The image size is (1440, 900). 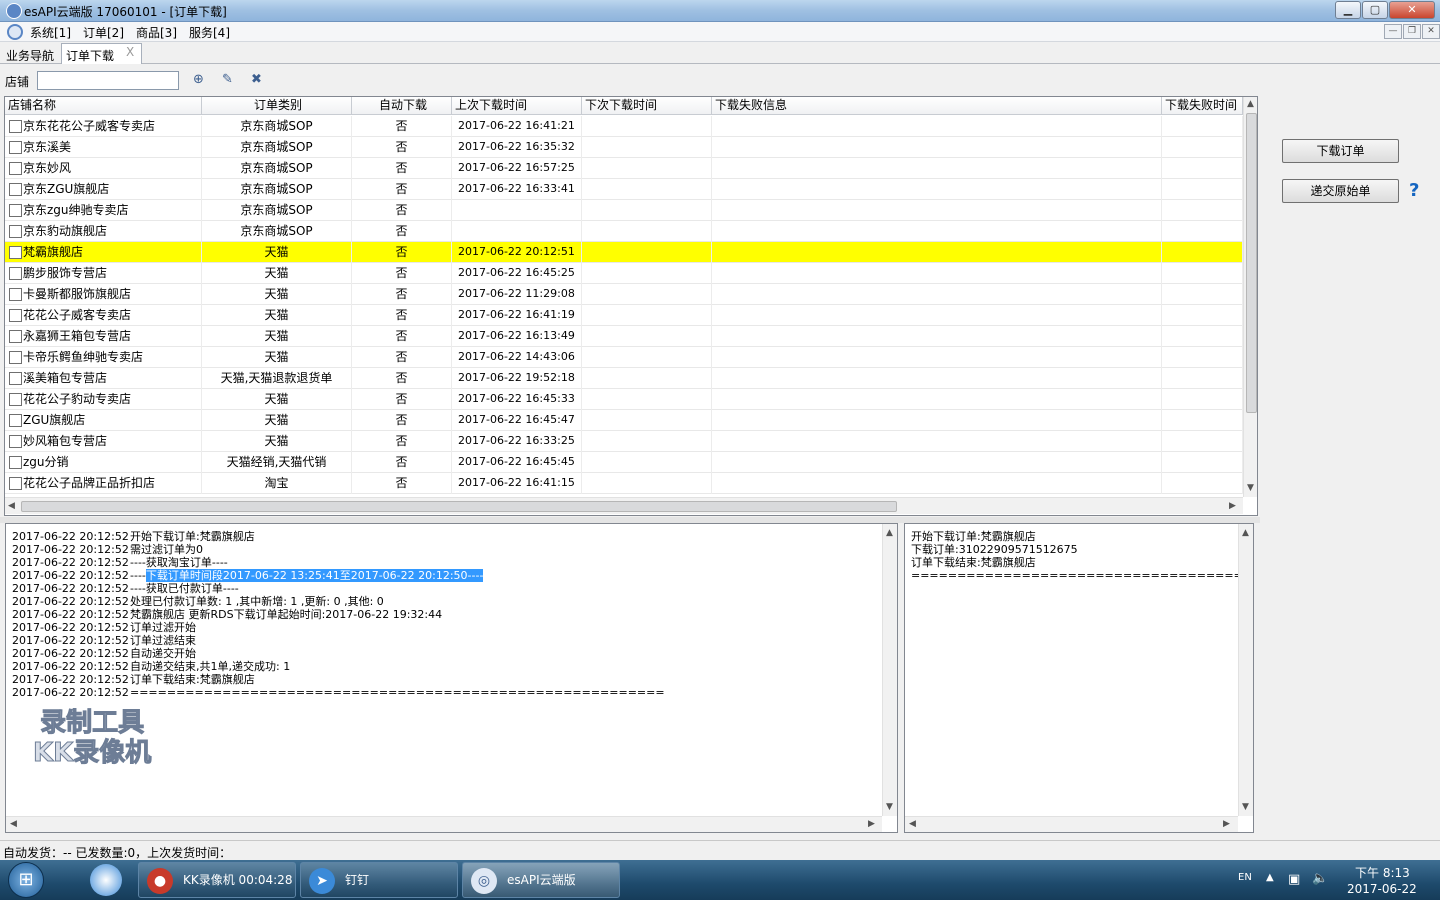 What do you see at coordinates (26, 880) in the screenshot?
I see `windows-start-icon: ⊞` at bounding box center [26, 880].